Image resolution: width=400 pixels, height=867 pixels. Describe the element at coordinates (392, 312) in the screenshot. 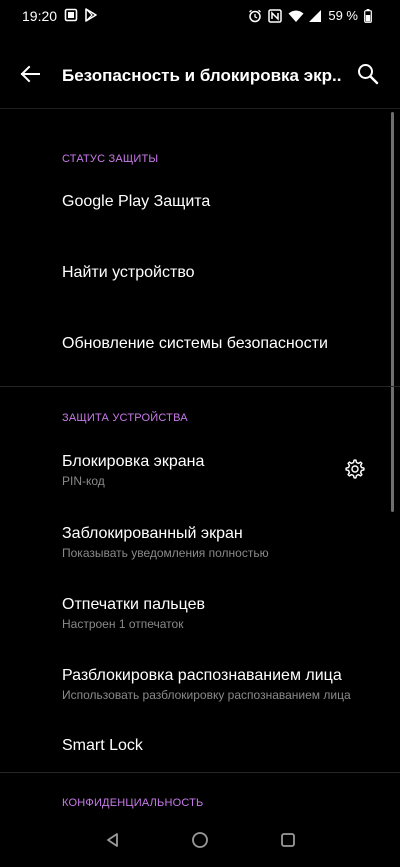

I see `scrollbar` at that location.